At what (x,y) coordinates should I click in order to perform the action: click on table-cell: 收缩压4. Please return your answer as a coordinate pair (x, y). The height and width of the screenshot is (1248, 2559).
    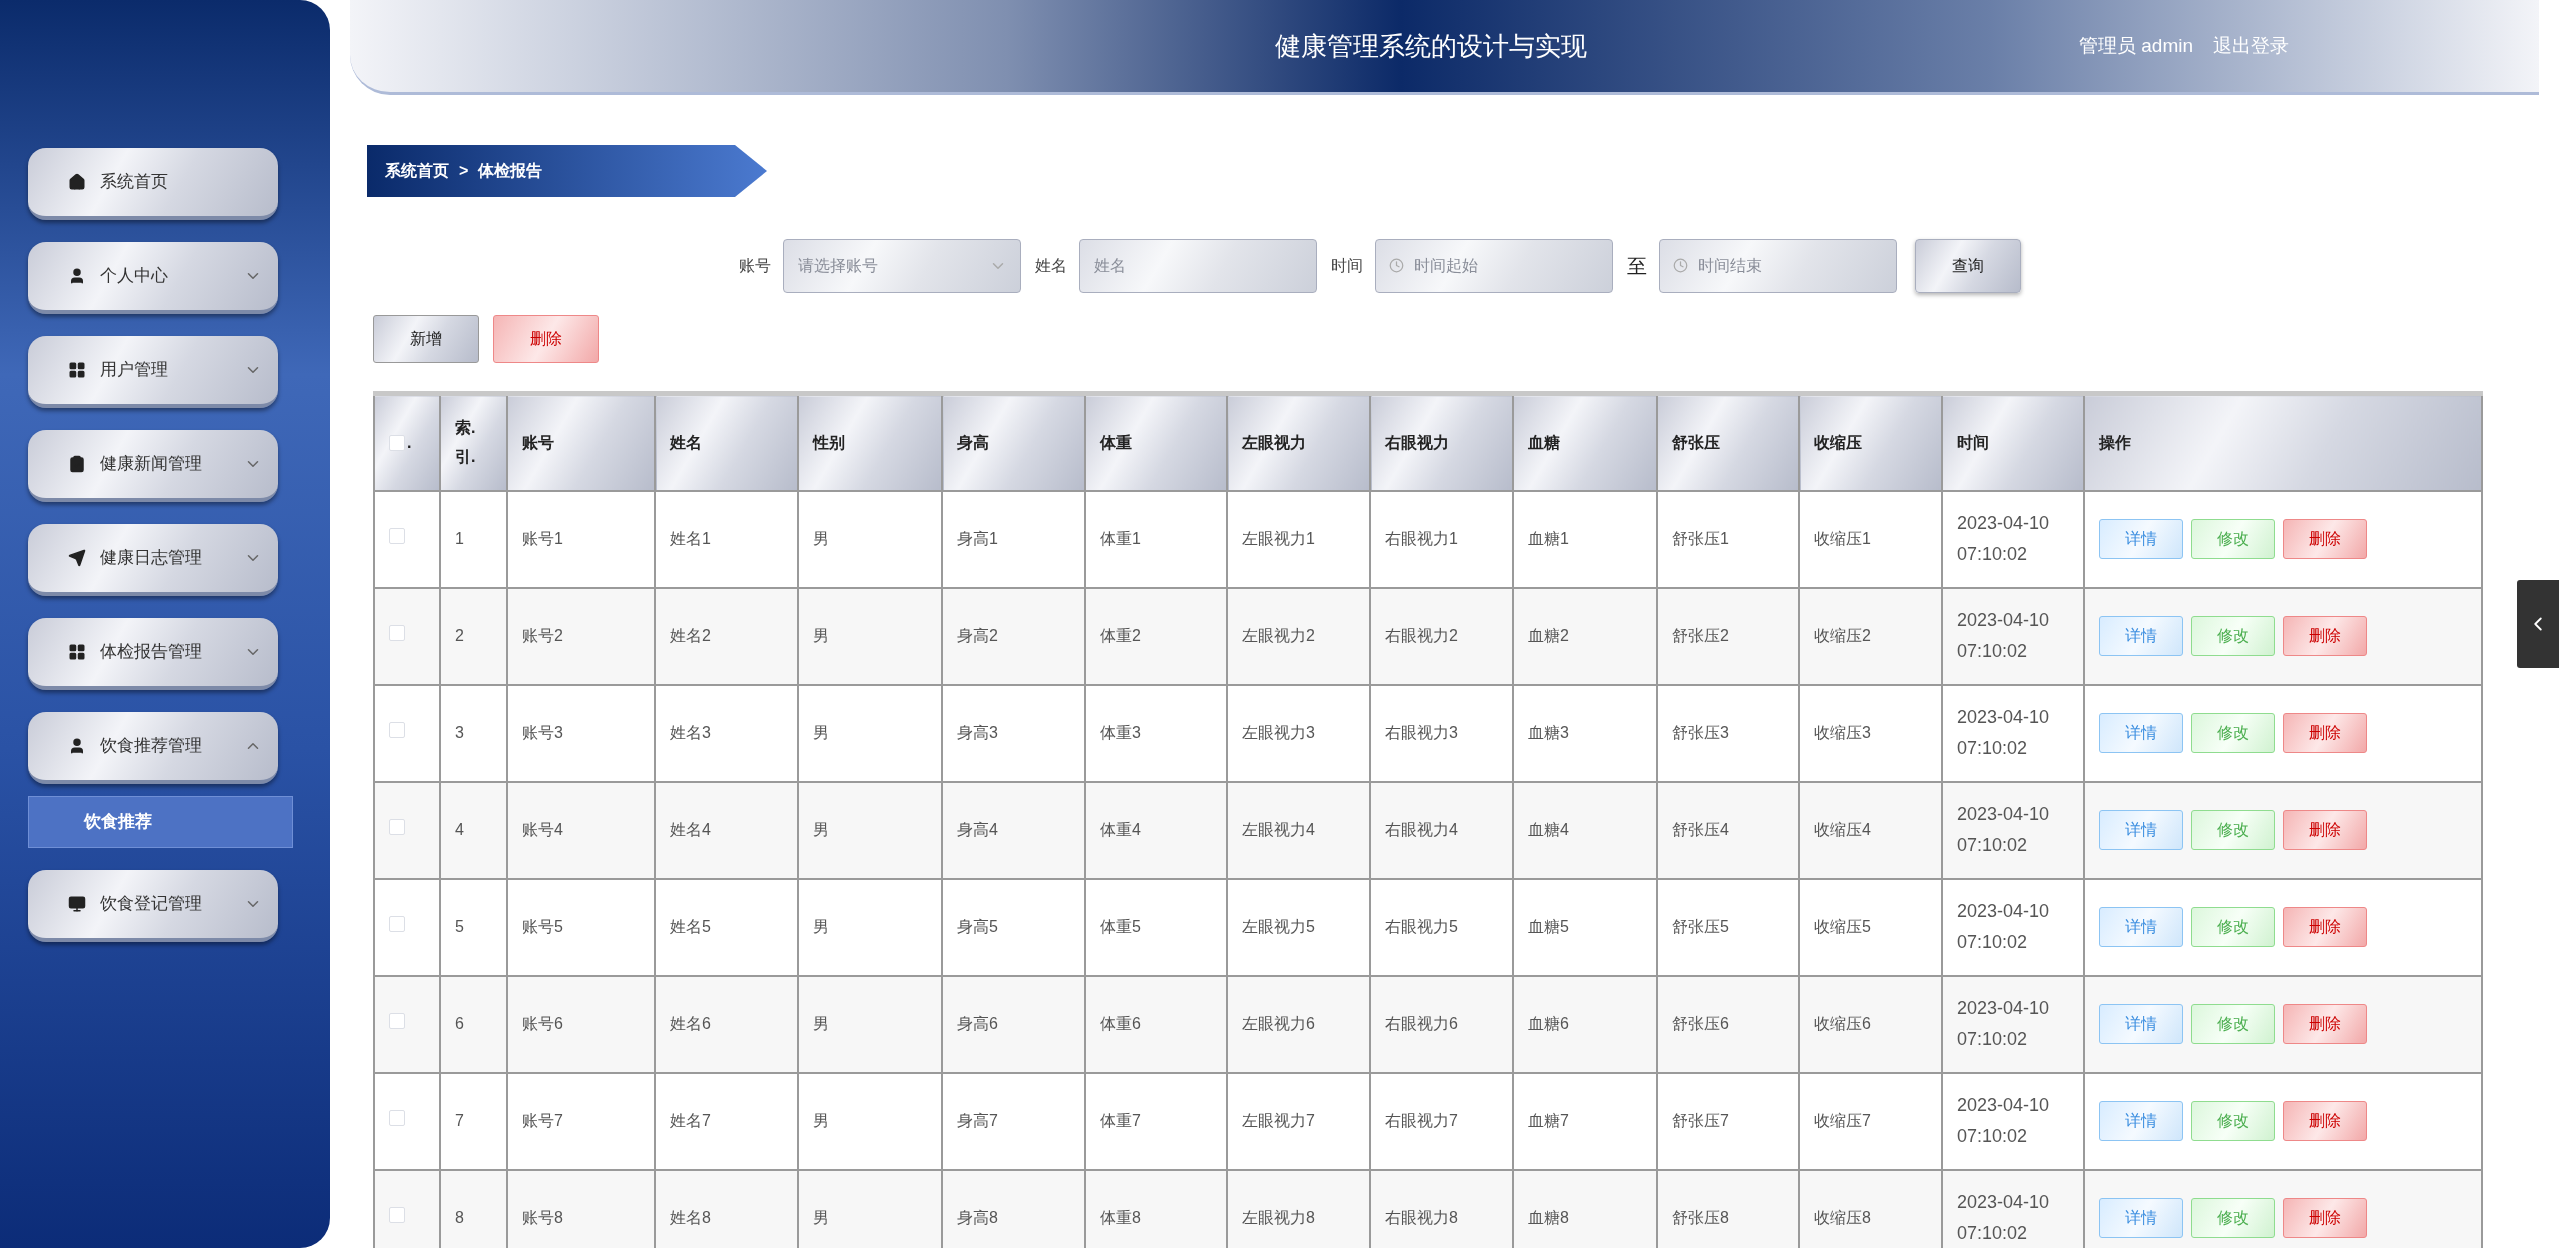
    Looking at the image, I should click on (1870, 830).